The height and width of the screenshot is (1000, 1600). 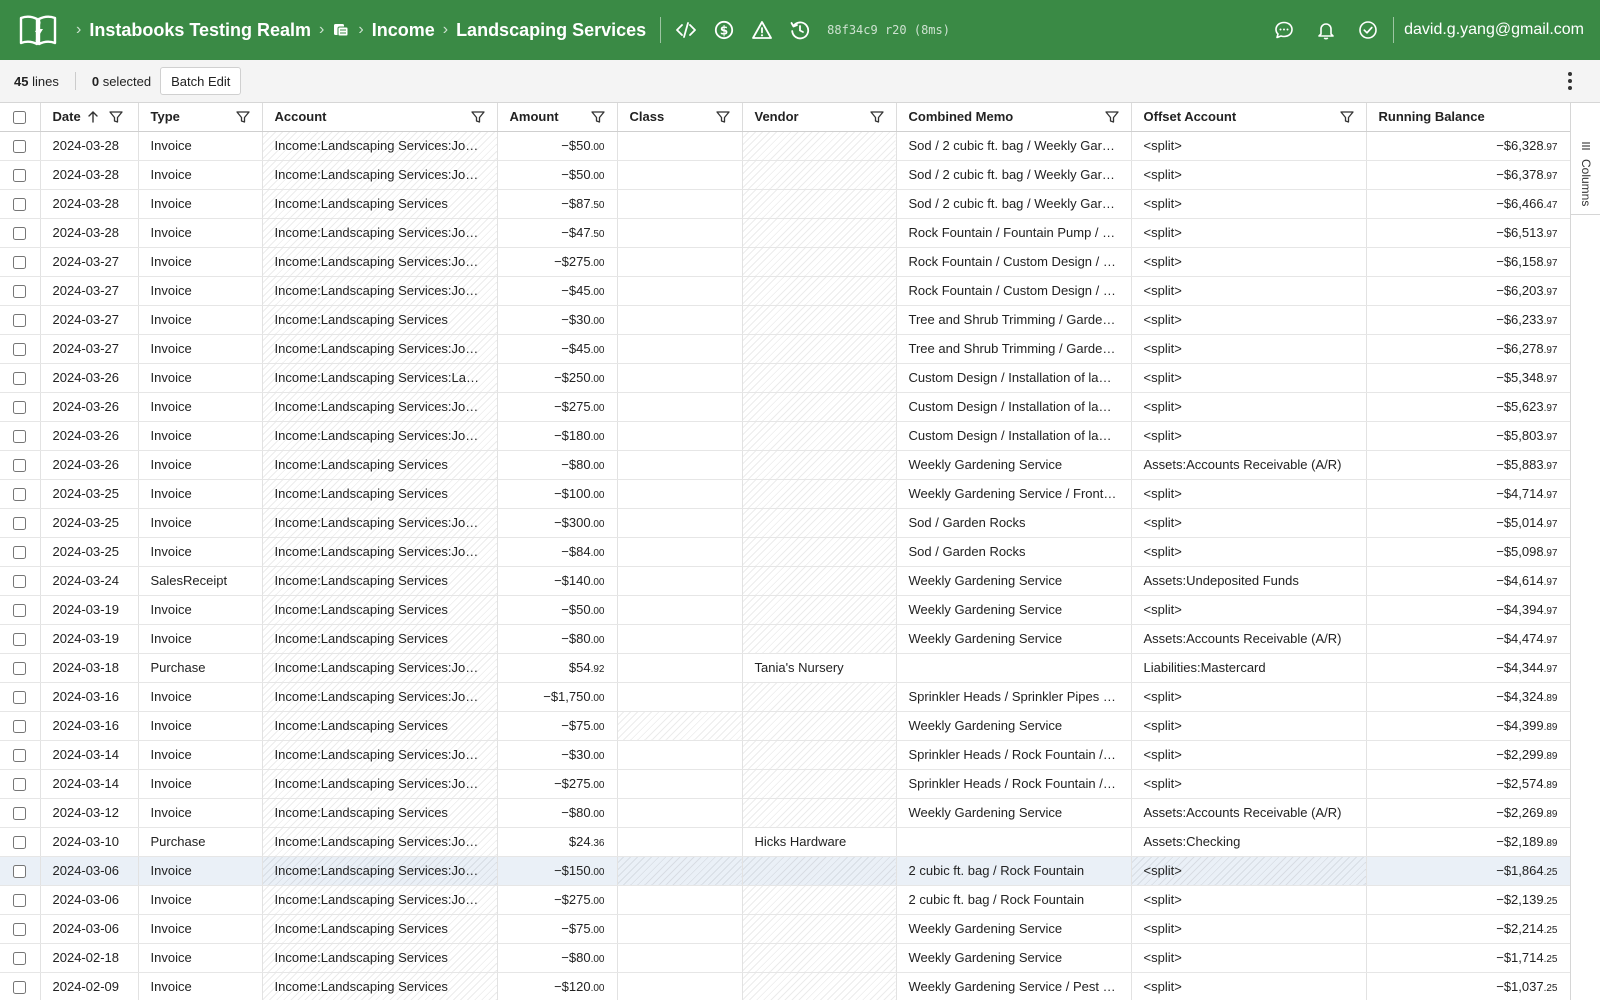 What do you see at coordinates (89, 262) in the screenshot?
I see `cell-date: 2024-03-27` at bounding box center [89, 262].